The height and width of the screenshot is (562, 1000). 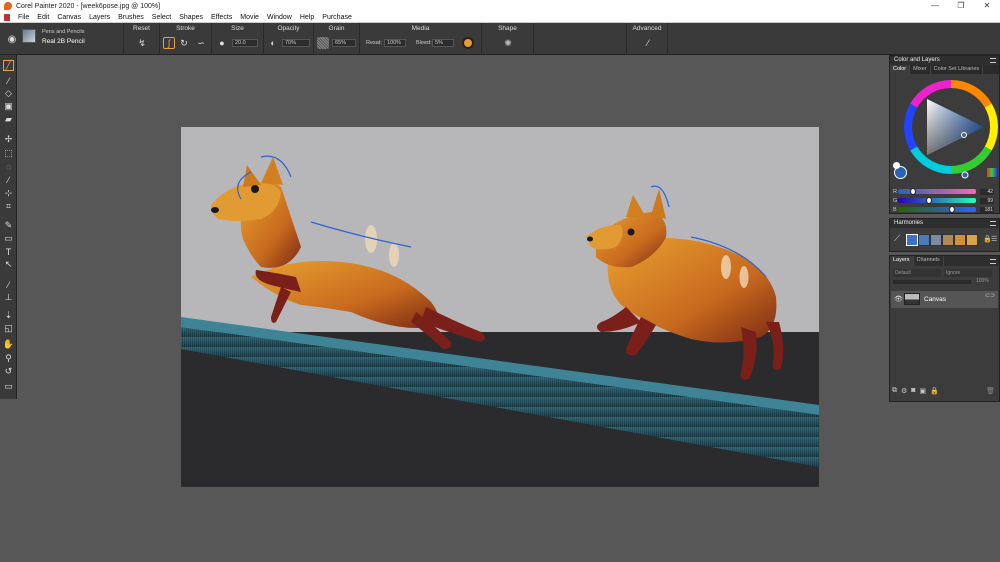 What do you see at coordinates (443, 43) in the screenshot?
I see `bleed-field: 5%` at bounding box center [443, 43].